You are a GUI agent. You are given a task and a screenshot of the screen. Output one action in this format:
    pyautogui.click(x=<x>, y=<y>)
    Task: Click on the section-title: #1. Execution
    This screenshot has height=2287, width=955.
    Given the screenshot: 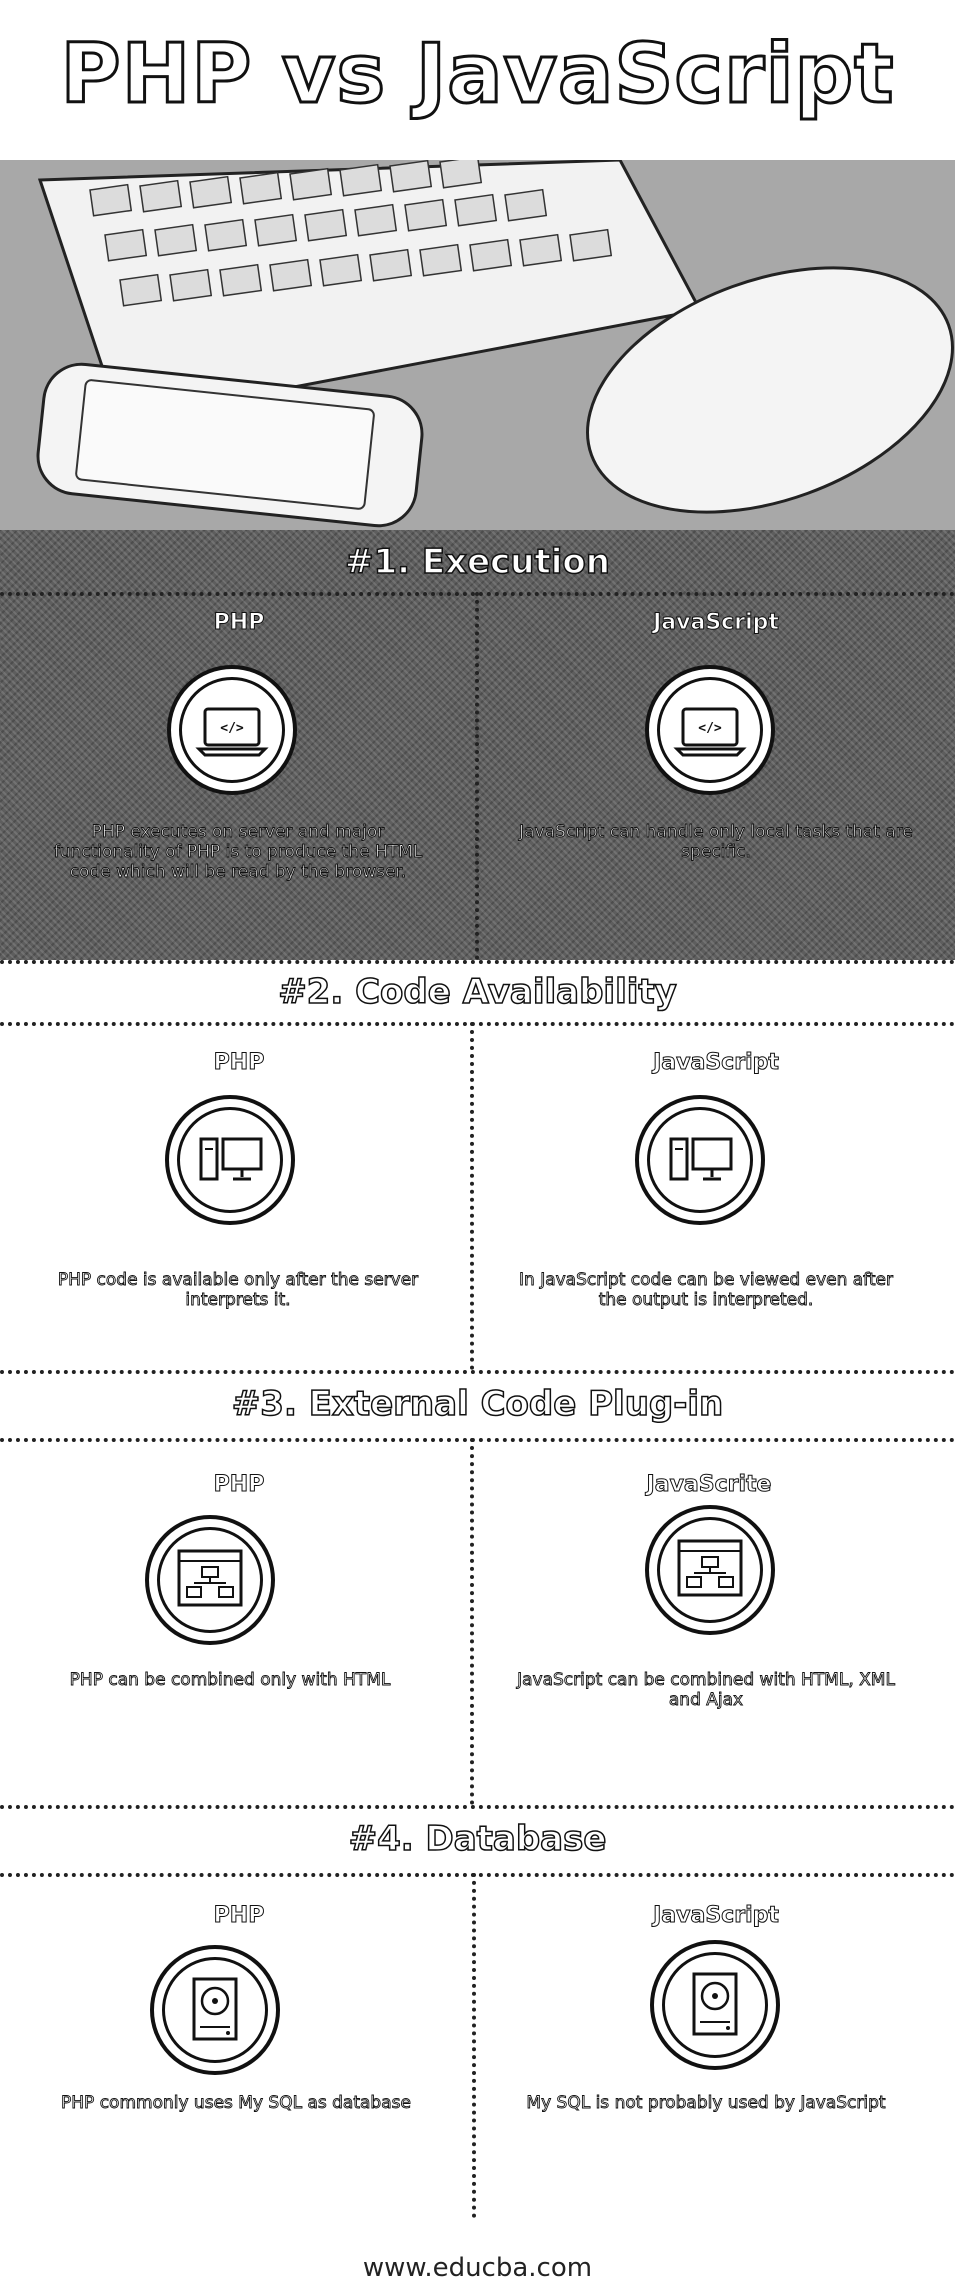 What is the action you would take?
    pyautogui.click(x=477, y=562)
    